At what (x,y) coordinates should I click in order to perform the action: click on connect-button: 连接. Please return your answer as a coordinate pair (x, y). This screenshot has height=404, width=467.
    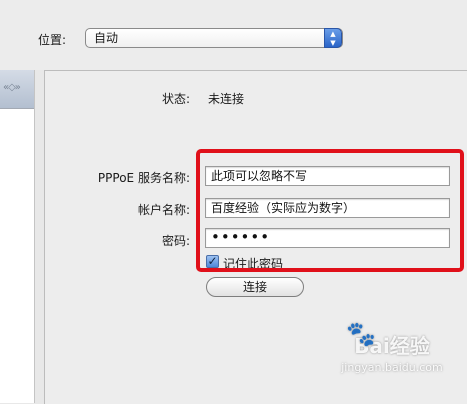
    Looking at the image, I should click on (255, 287).